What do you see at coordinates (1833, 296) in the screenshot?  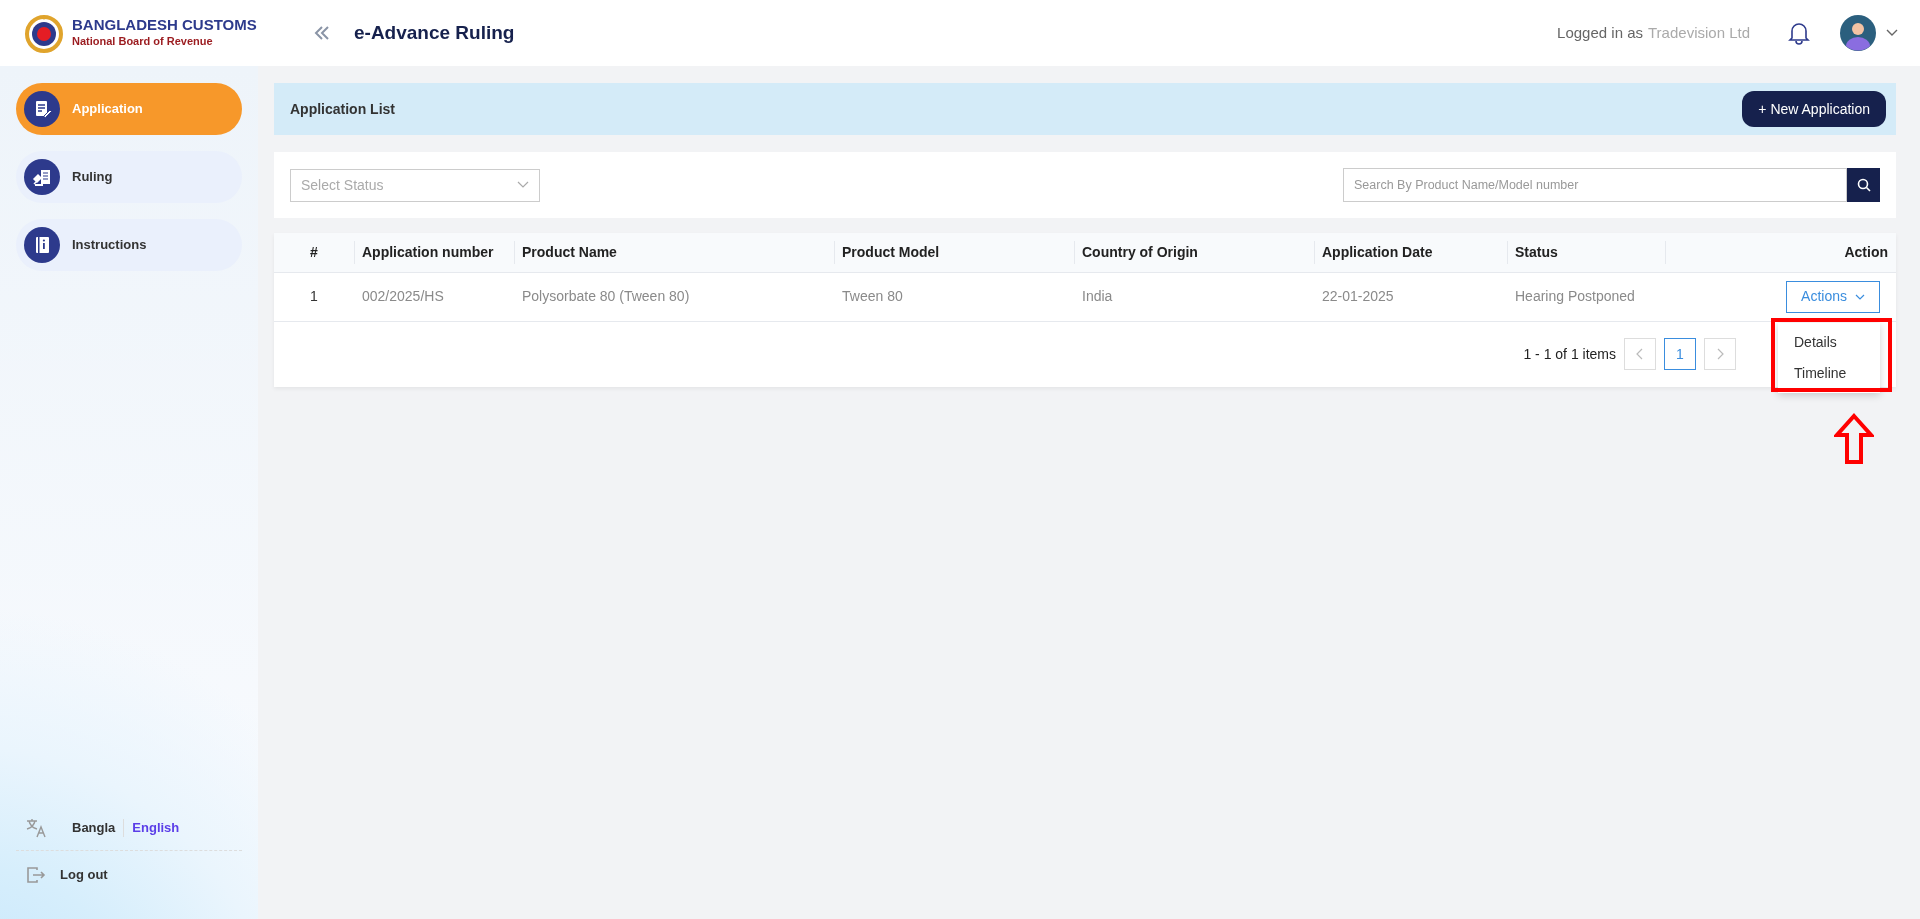 I see `actions-dropdown-button: Actions` at bounding box center [1833, 296].